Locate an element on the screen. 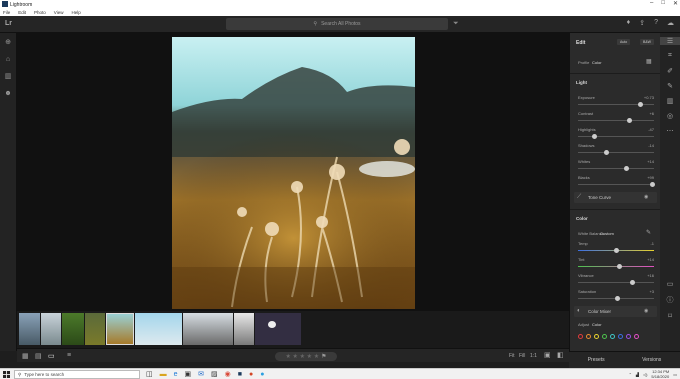  people-icon: ☻ is located at coordinates (8, 94).